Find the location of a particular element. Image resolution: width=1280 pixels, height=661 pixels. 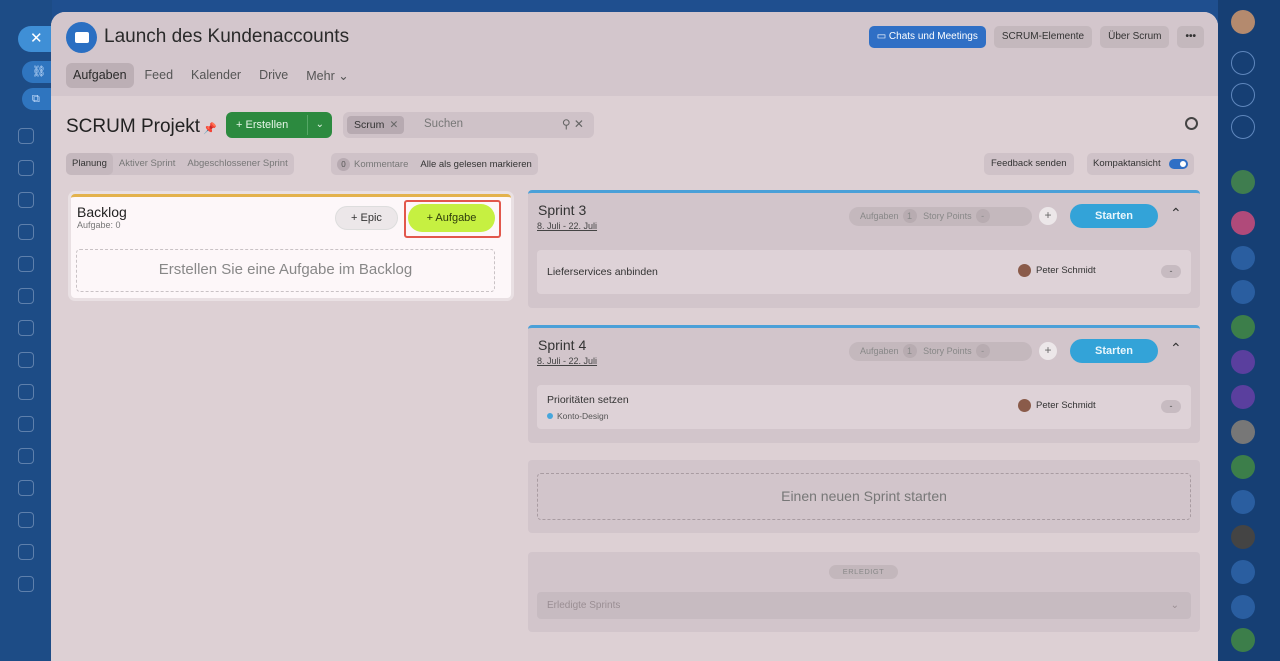

tab-feed: Feed is located at coordinates (159, 75).